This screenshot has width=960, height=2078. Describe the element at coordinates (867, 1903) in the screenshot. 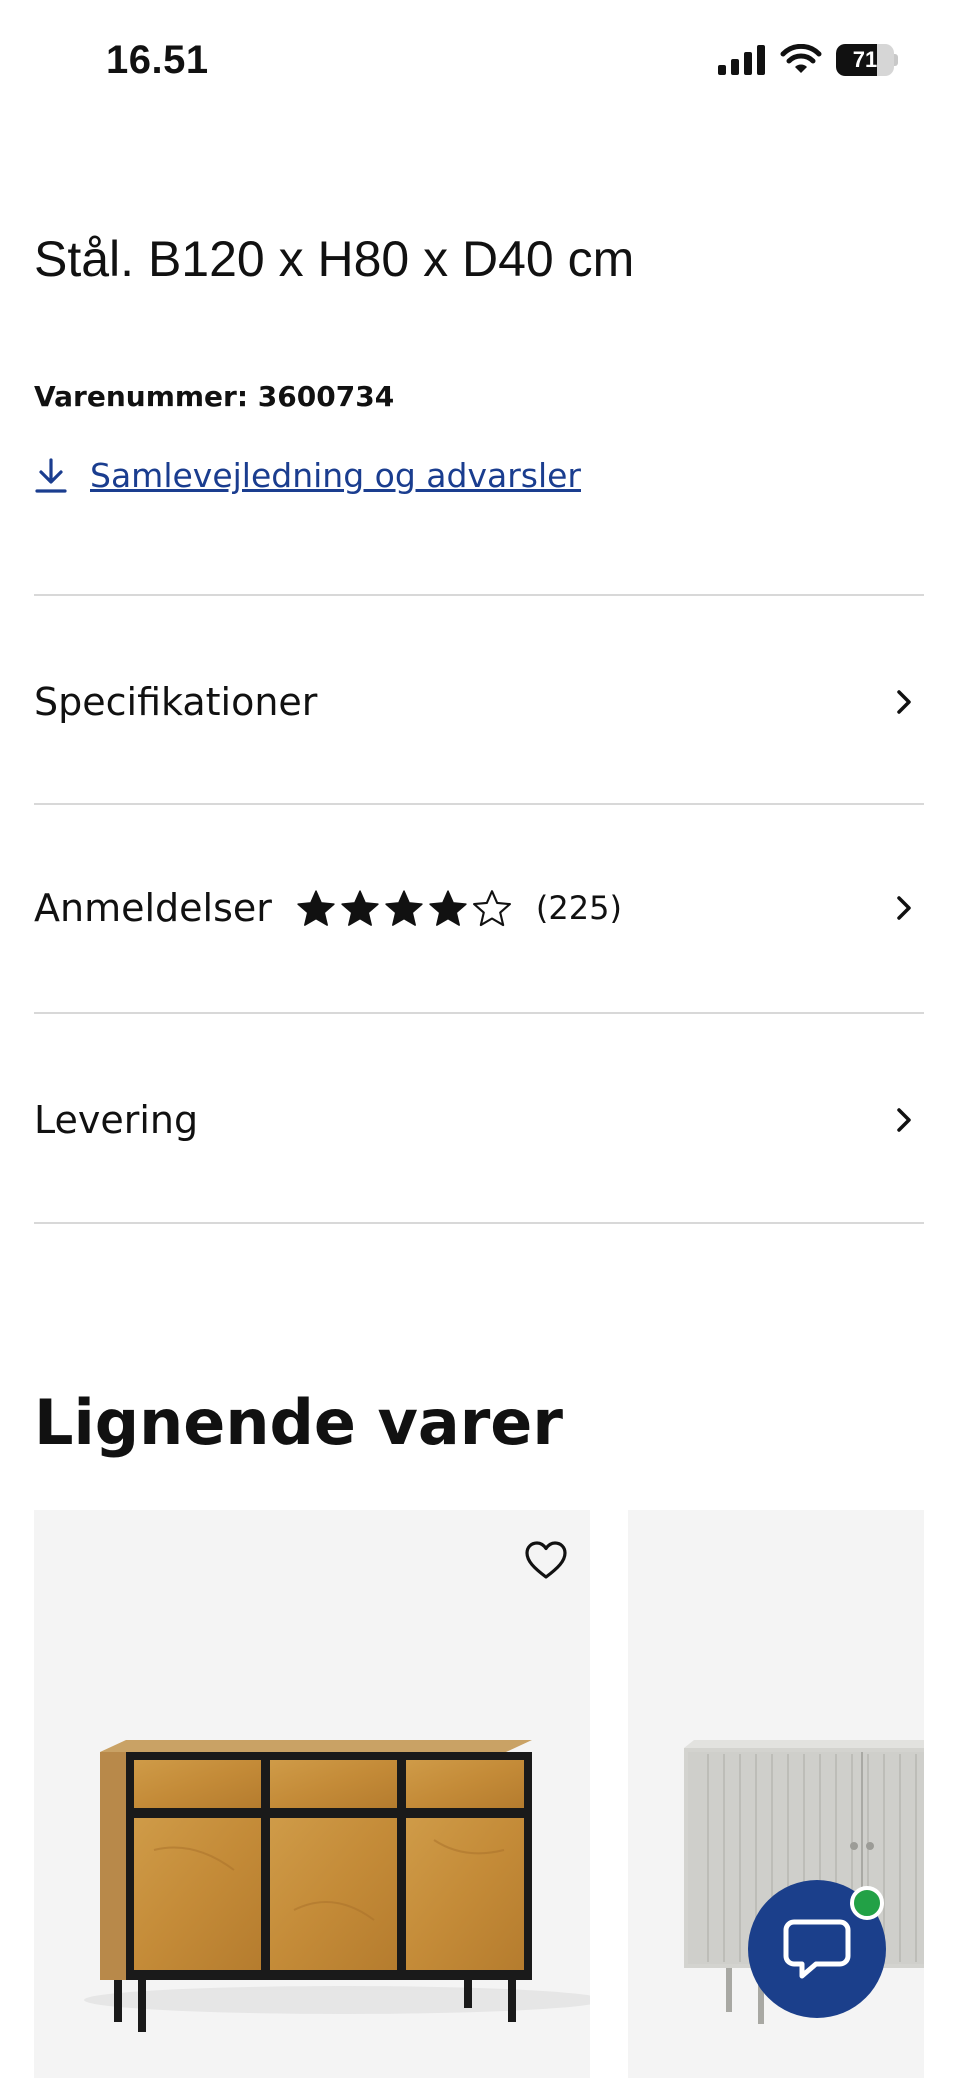

I see `chat-online-indicator` at that location.